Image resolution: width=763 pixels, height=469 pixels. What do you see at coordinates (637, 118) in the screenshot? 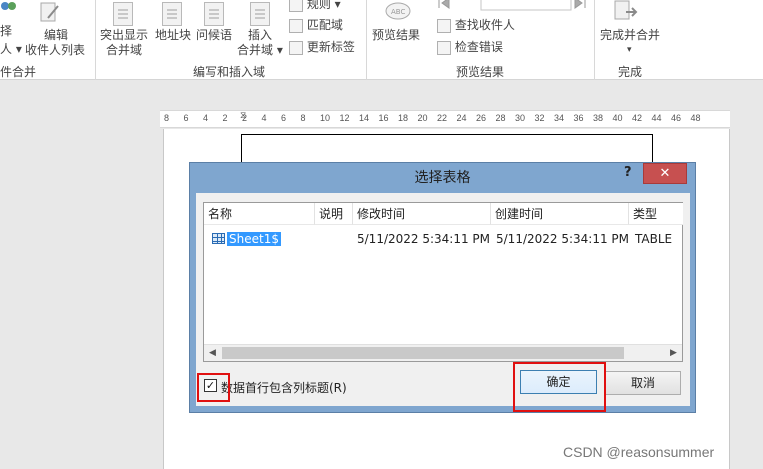
I see `ruler-tick-label: 42` at bounding box center [637, 118].